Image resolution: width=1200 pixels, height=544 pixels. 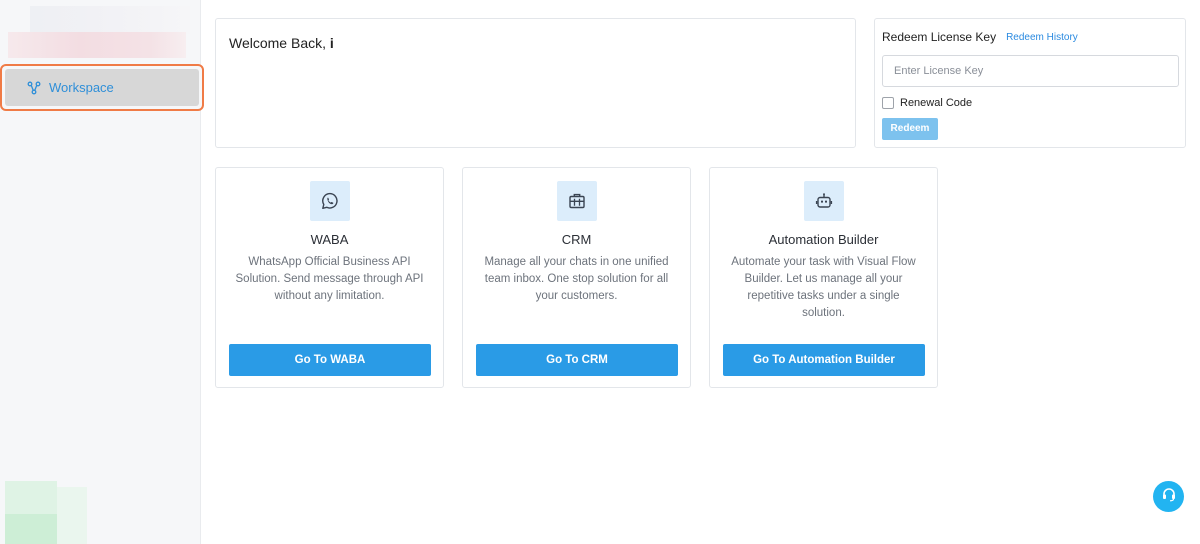 What do you see at coordinates (888, 103) in the screenshot?
I see `renewal-code-checkbox` at bounding box center [888, 103].